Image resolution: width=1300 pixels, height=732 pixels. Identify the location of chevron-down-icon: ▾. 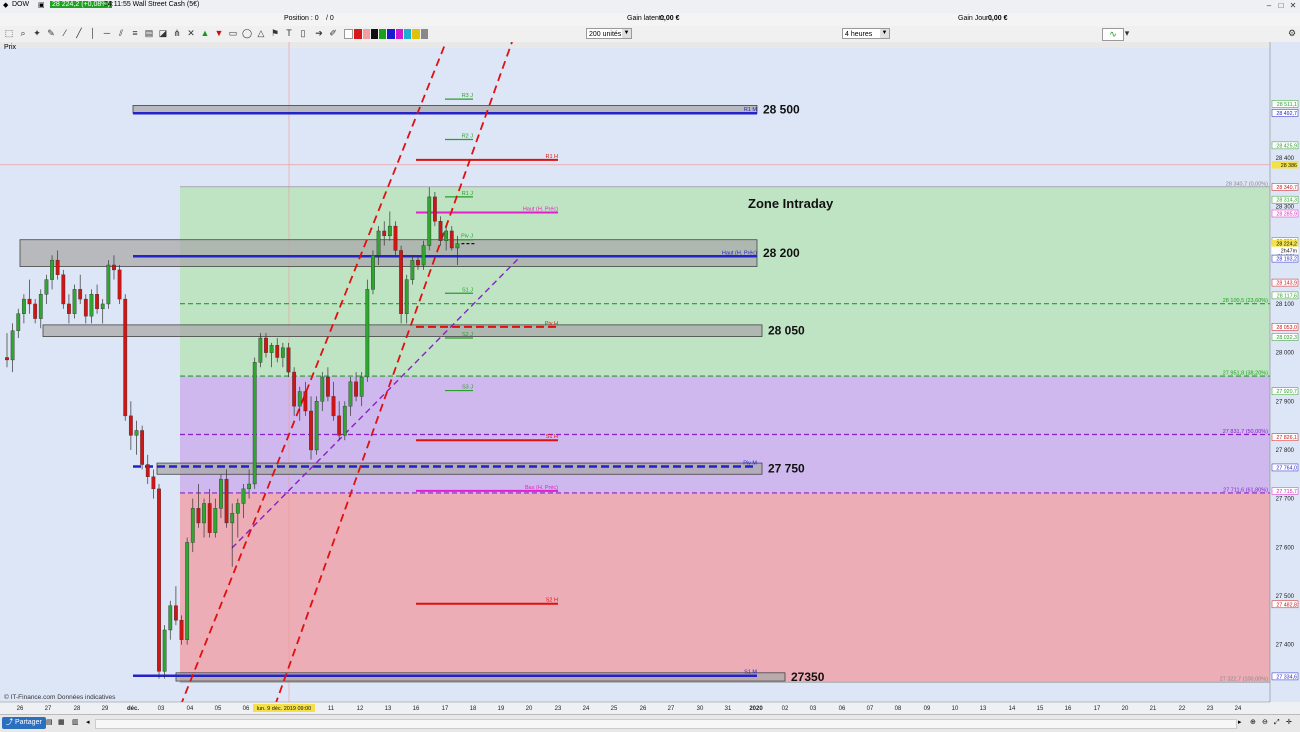
(1127, 33).